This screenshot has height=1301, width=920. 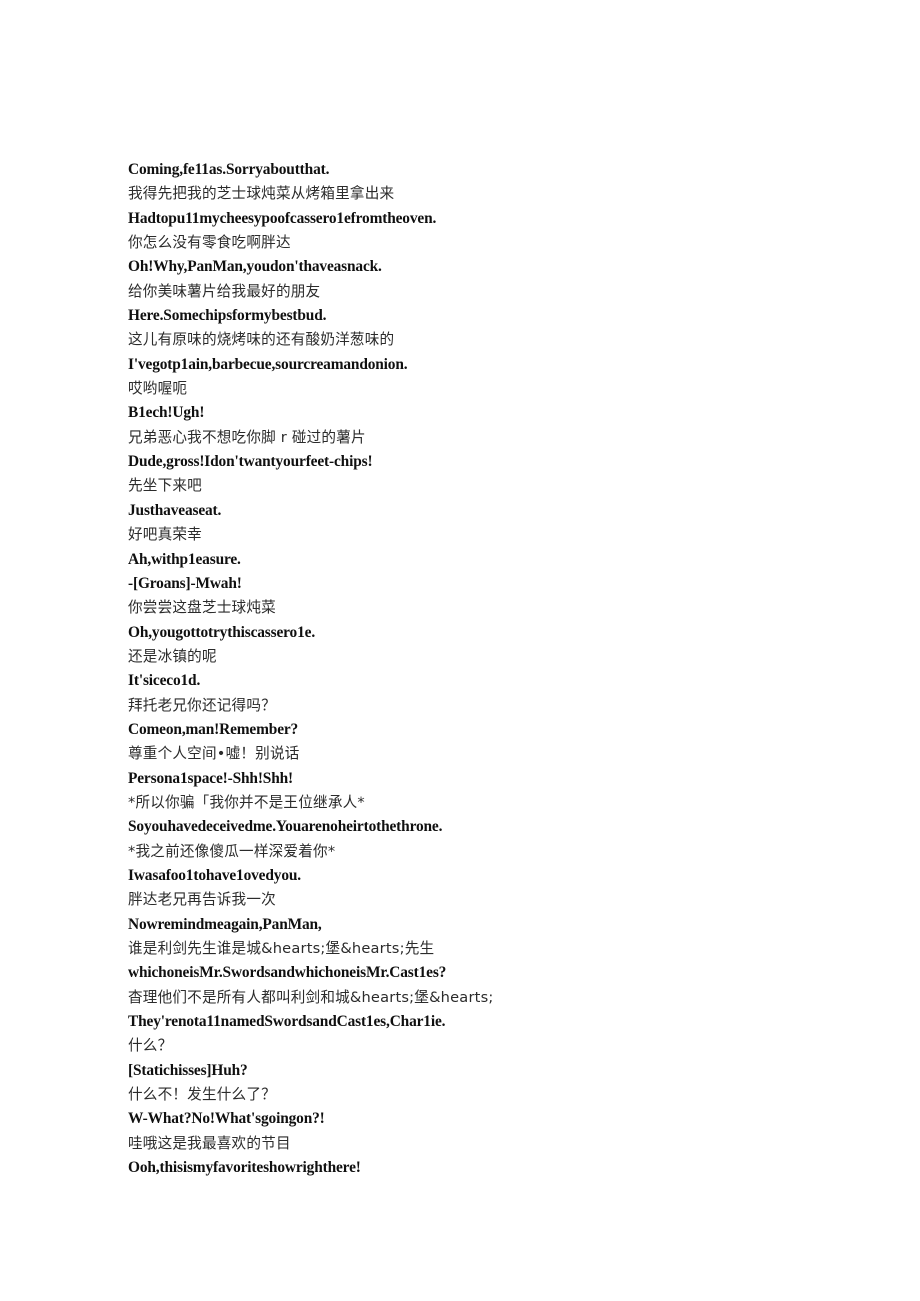 What do you see at coordinates (202, 900) in the screenshot?
I see `subtitle-line: 胖达老兄再告诉我一次` at bounding box center [202, 900].